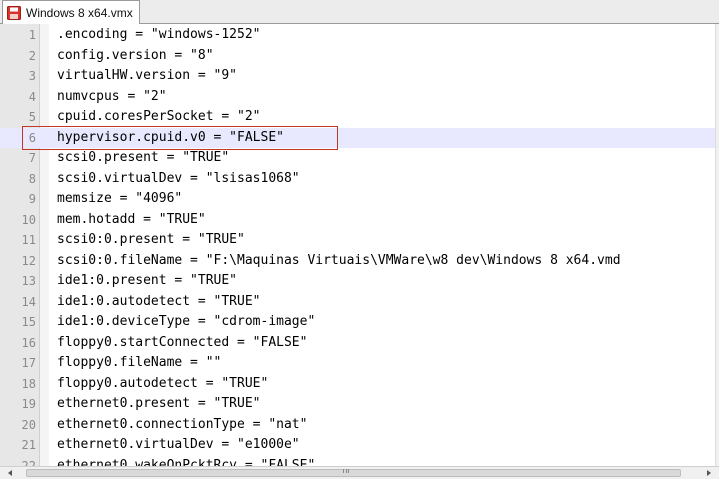  What do you see at coordinates (28, 424) in the screenshot?
I see `line-number: 20` at bounding box center [28, 424].